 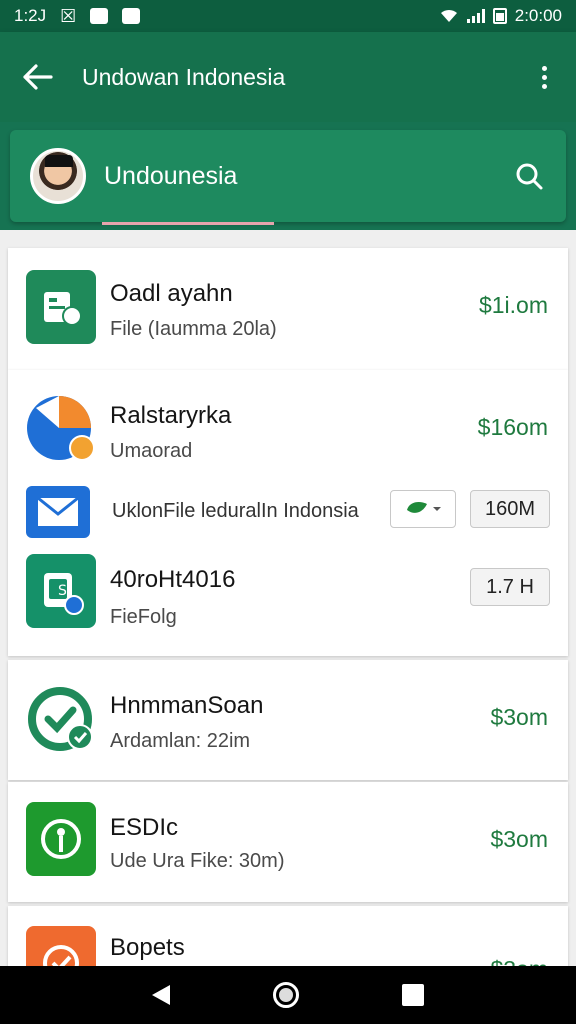 I want to click on list-card: Oadl ayahn File (Iaumma 20la) $1i.om, so click(x=288, y=309).